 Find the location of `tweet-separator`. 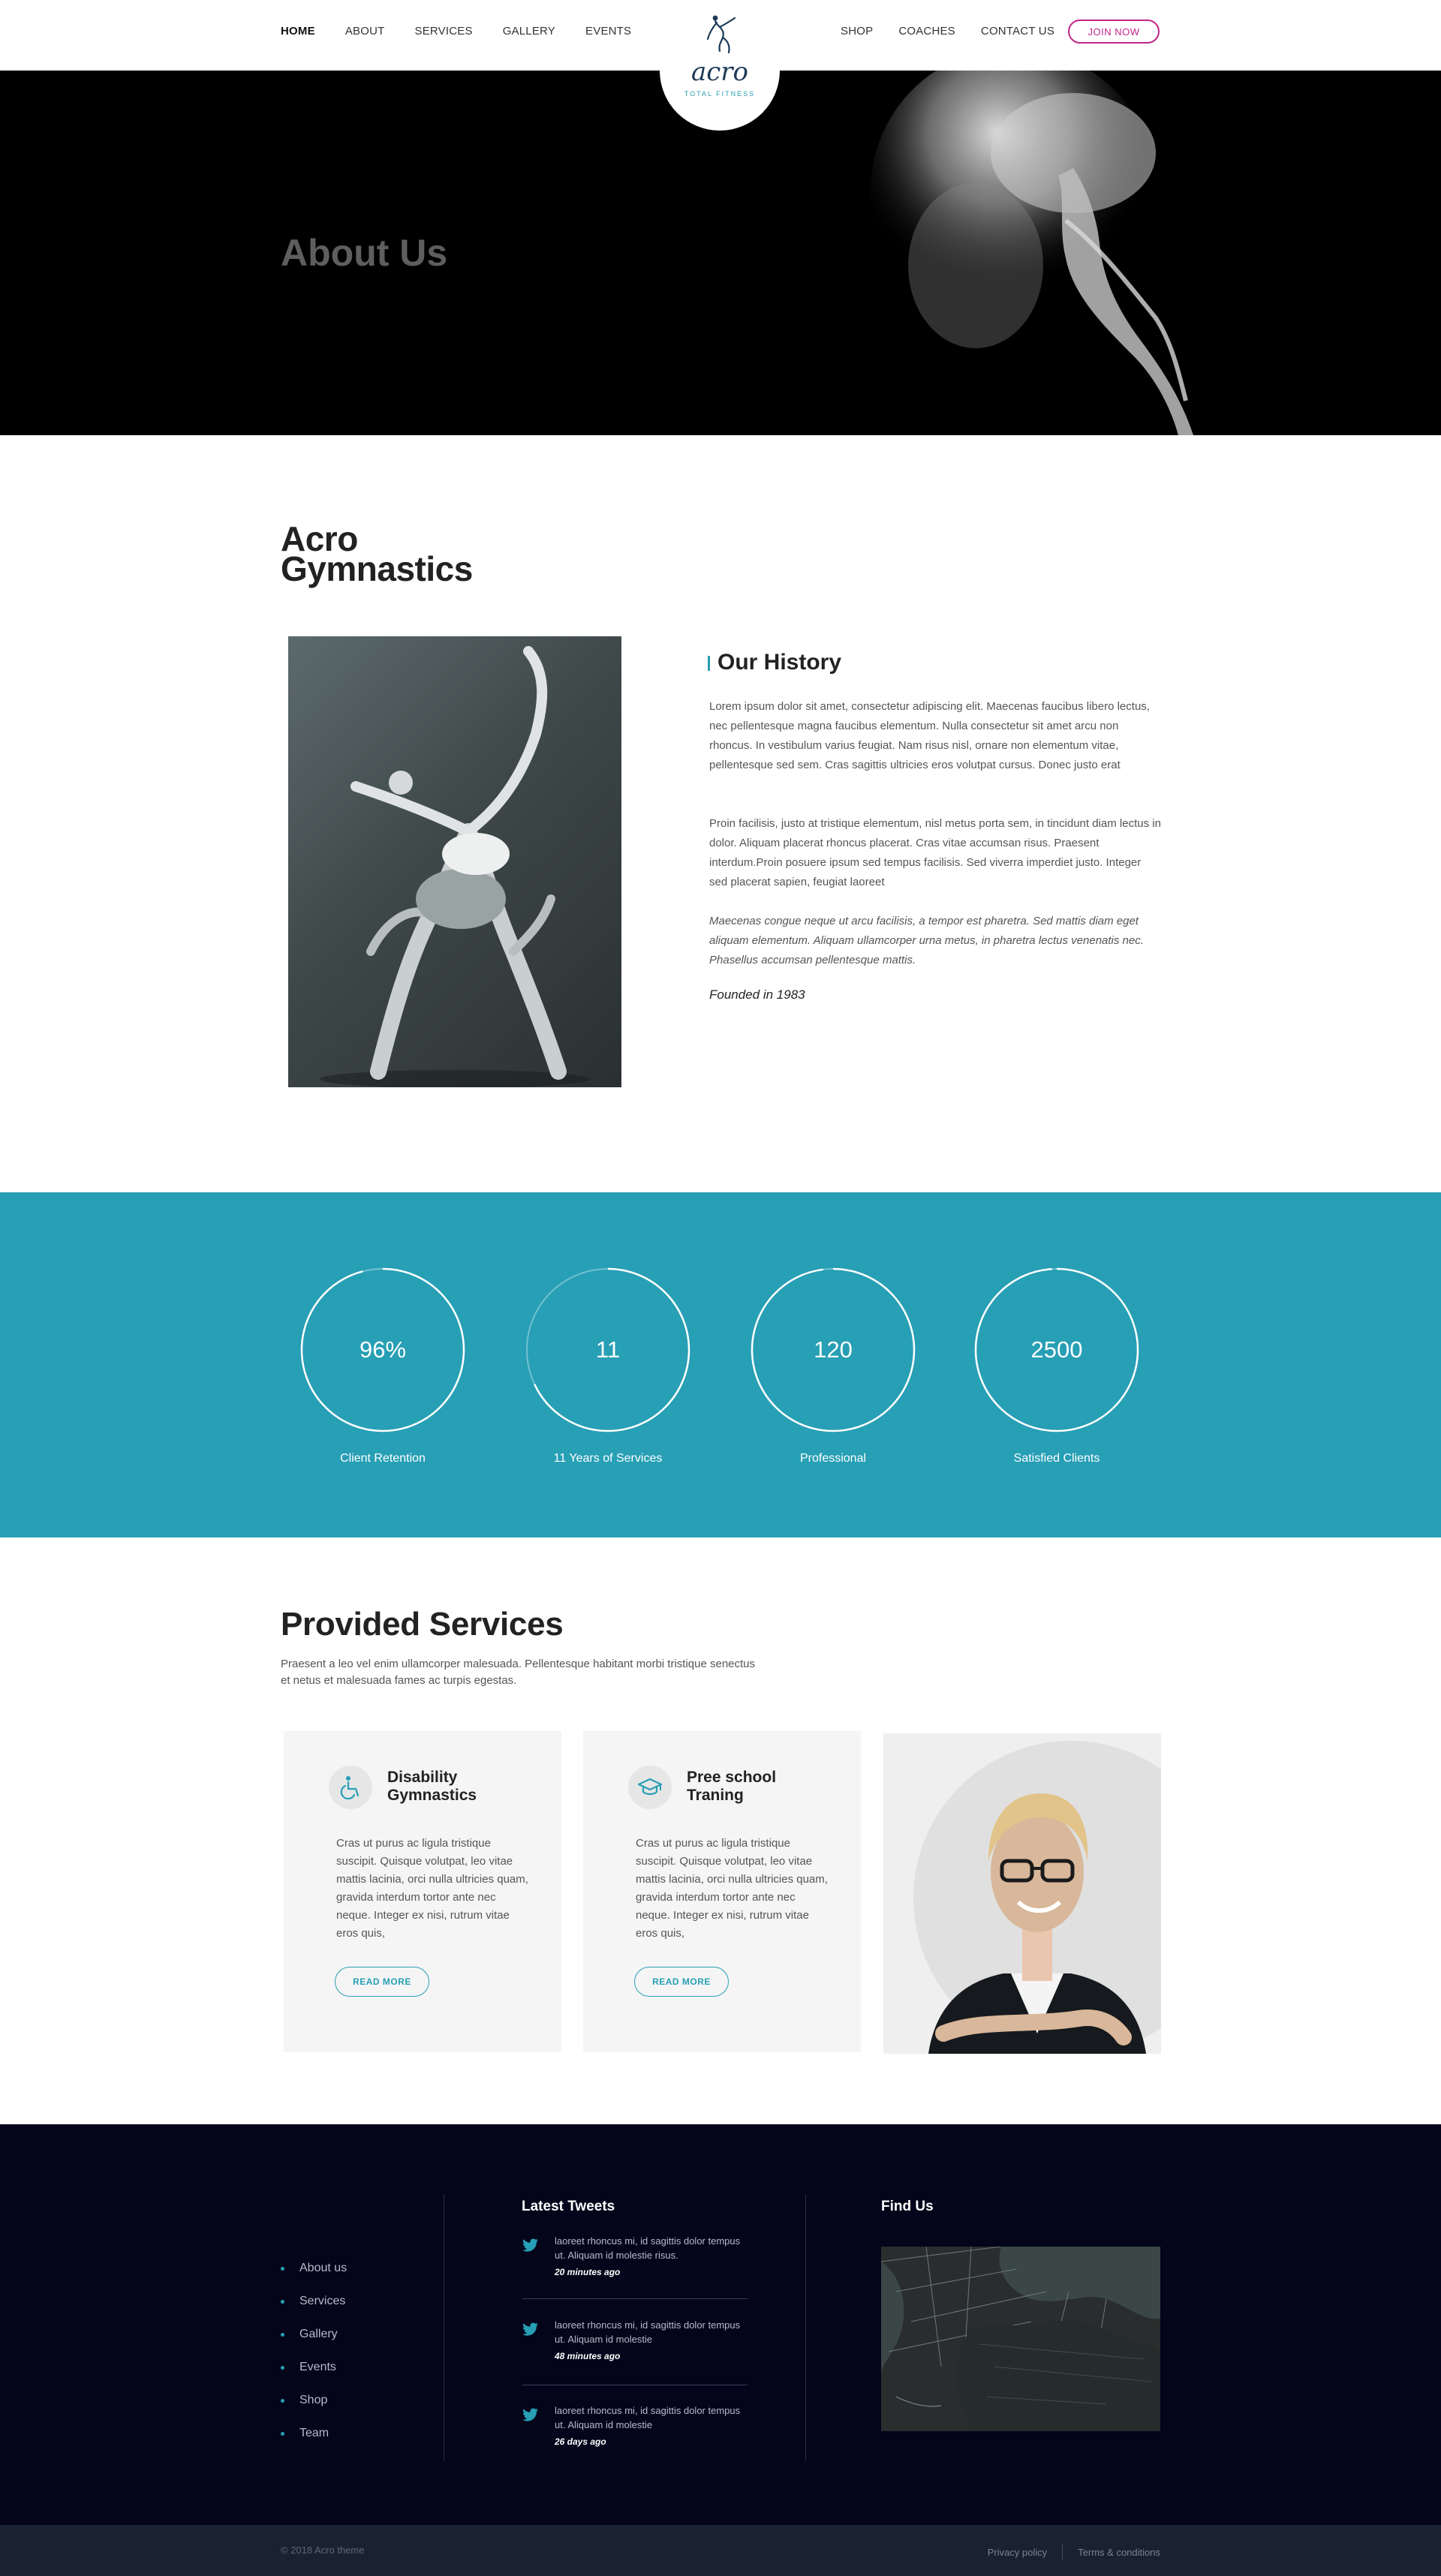

tweet-separator is located at coordinates (635, 2298).